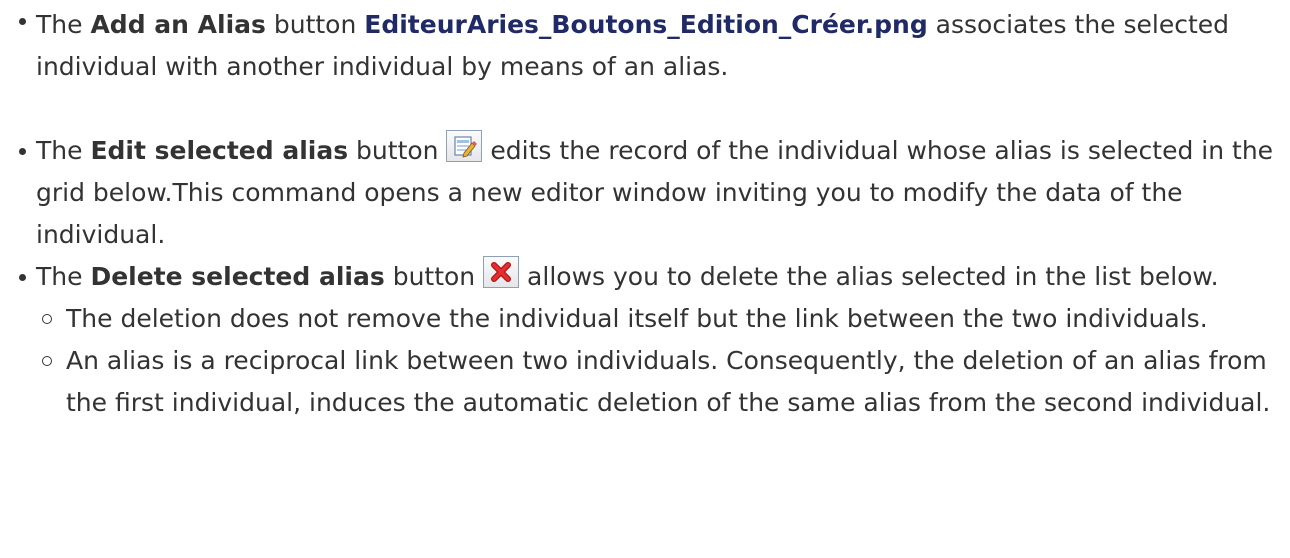 This screenshot has height=558, width=1290. What do you see at coordinates (501, 272) in the screenshot?
I see `delete-icon` at bounding box center [501, 272].